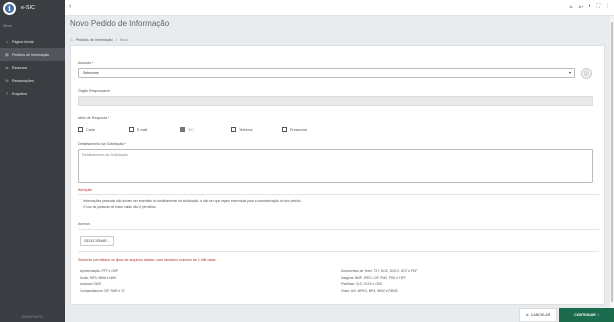 Image resolution: width=614 pixels, height=322 pixels. What do you see at coordinates (7, 80) in the screenshot?
I see `chat-icon: ✉` at bounding box center [7, 80].